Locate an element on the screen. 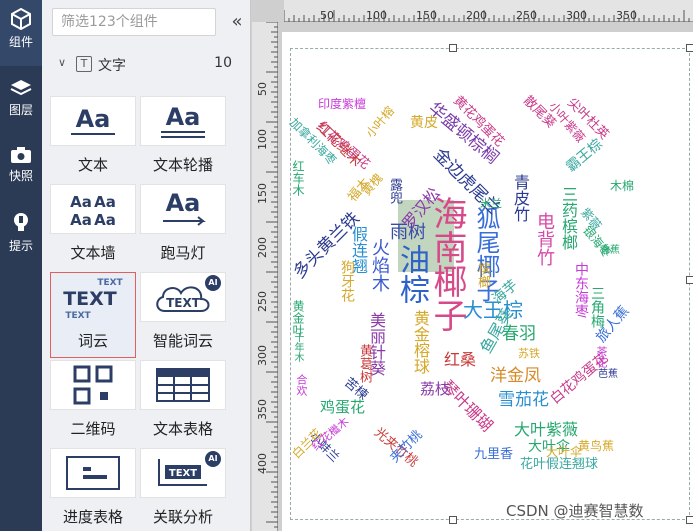 The width and height of the screenshot is (693, 531). component-label: 文本墙 is located at coordinates (93, 253).